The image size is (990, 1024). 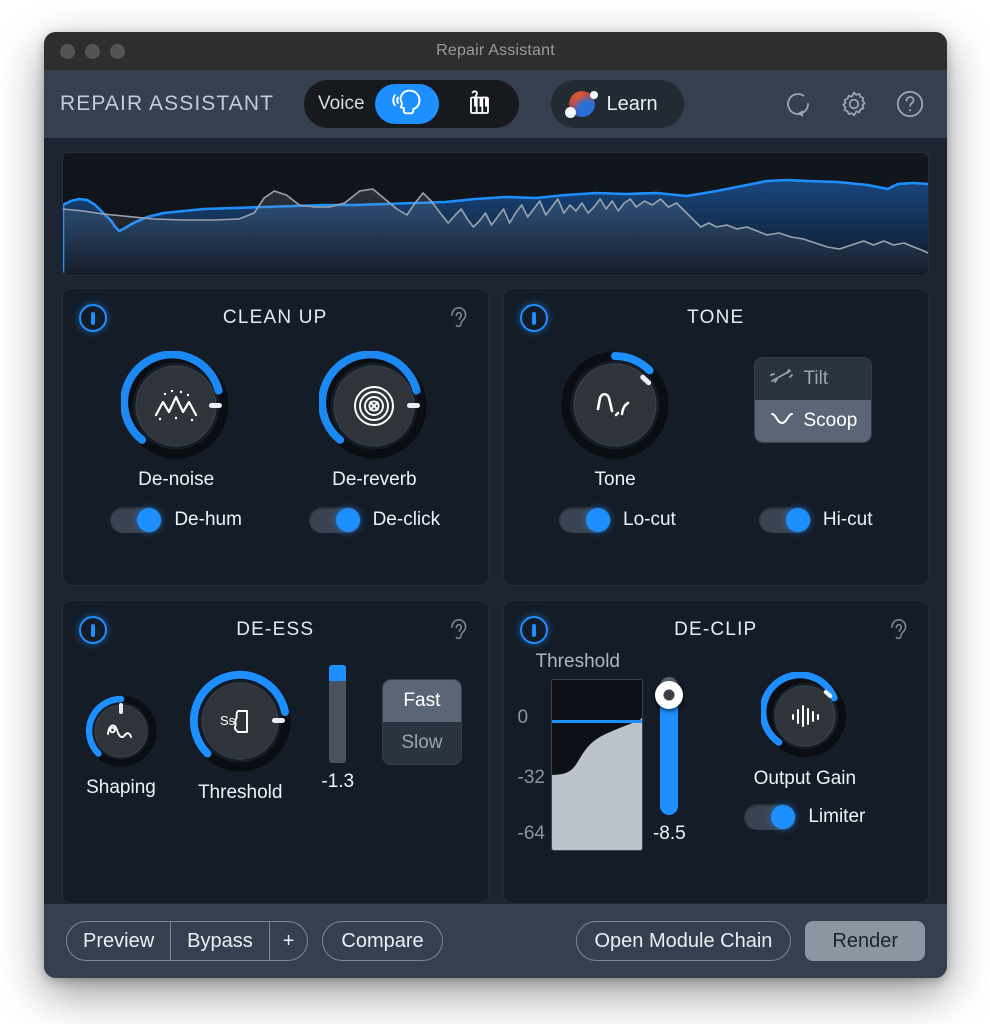 What do you see at coordinates (338, 781) in the screenshot?
I see `meter-value: -1.3` at bounding box center [338, 781].